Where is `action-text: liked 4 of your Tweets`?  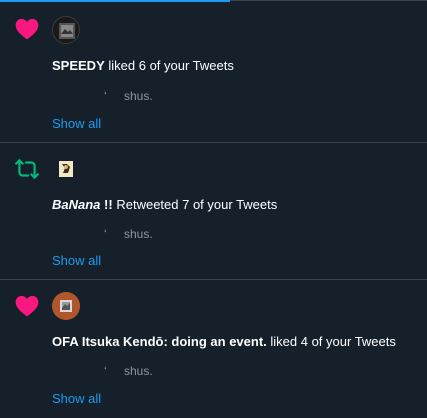
action-text: liked 4 of your Tweets is located at coordinates (333, 341).